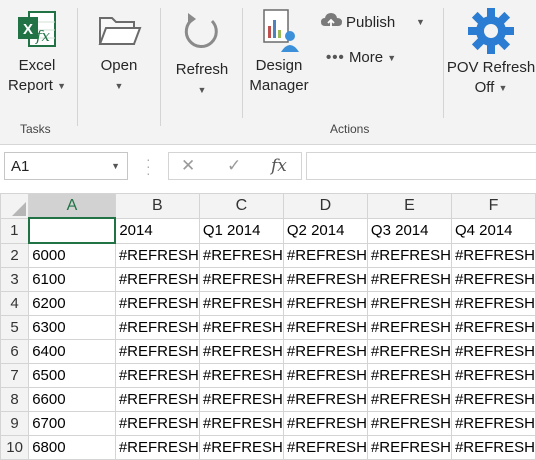  Describe the element at coordinates (409, 206) in the screenshot. I see `column-header-e: E` at that location.